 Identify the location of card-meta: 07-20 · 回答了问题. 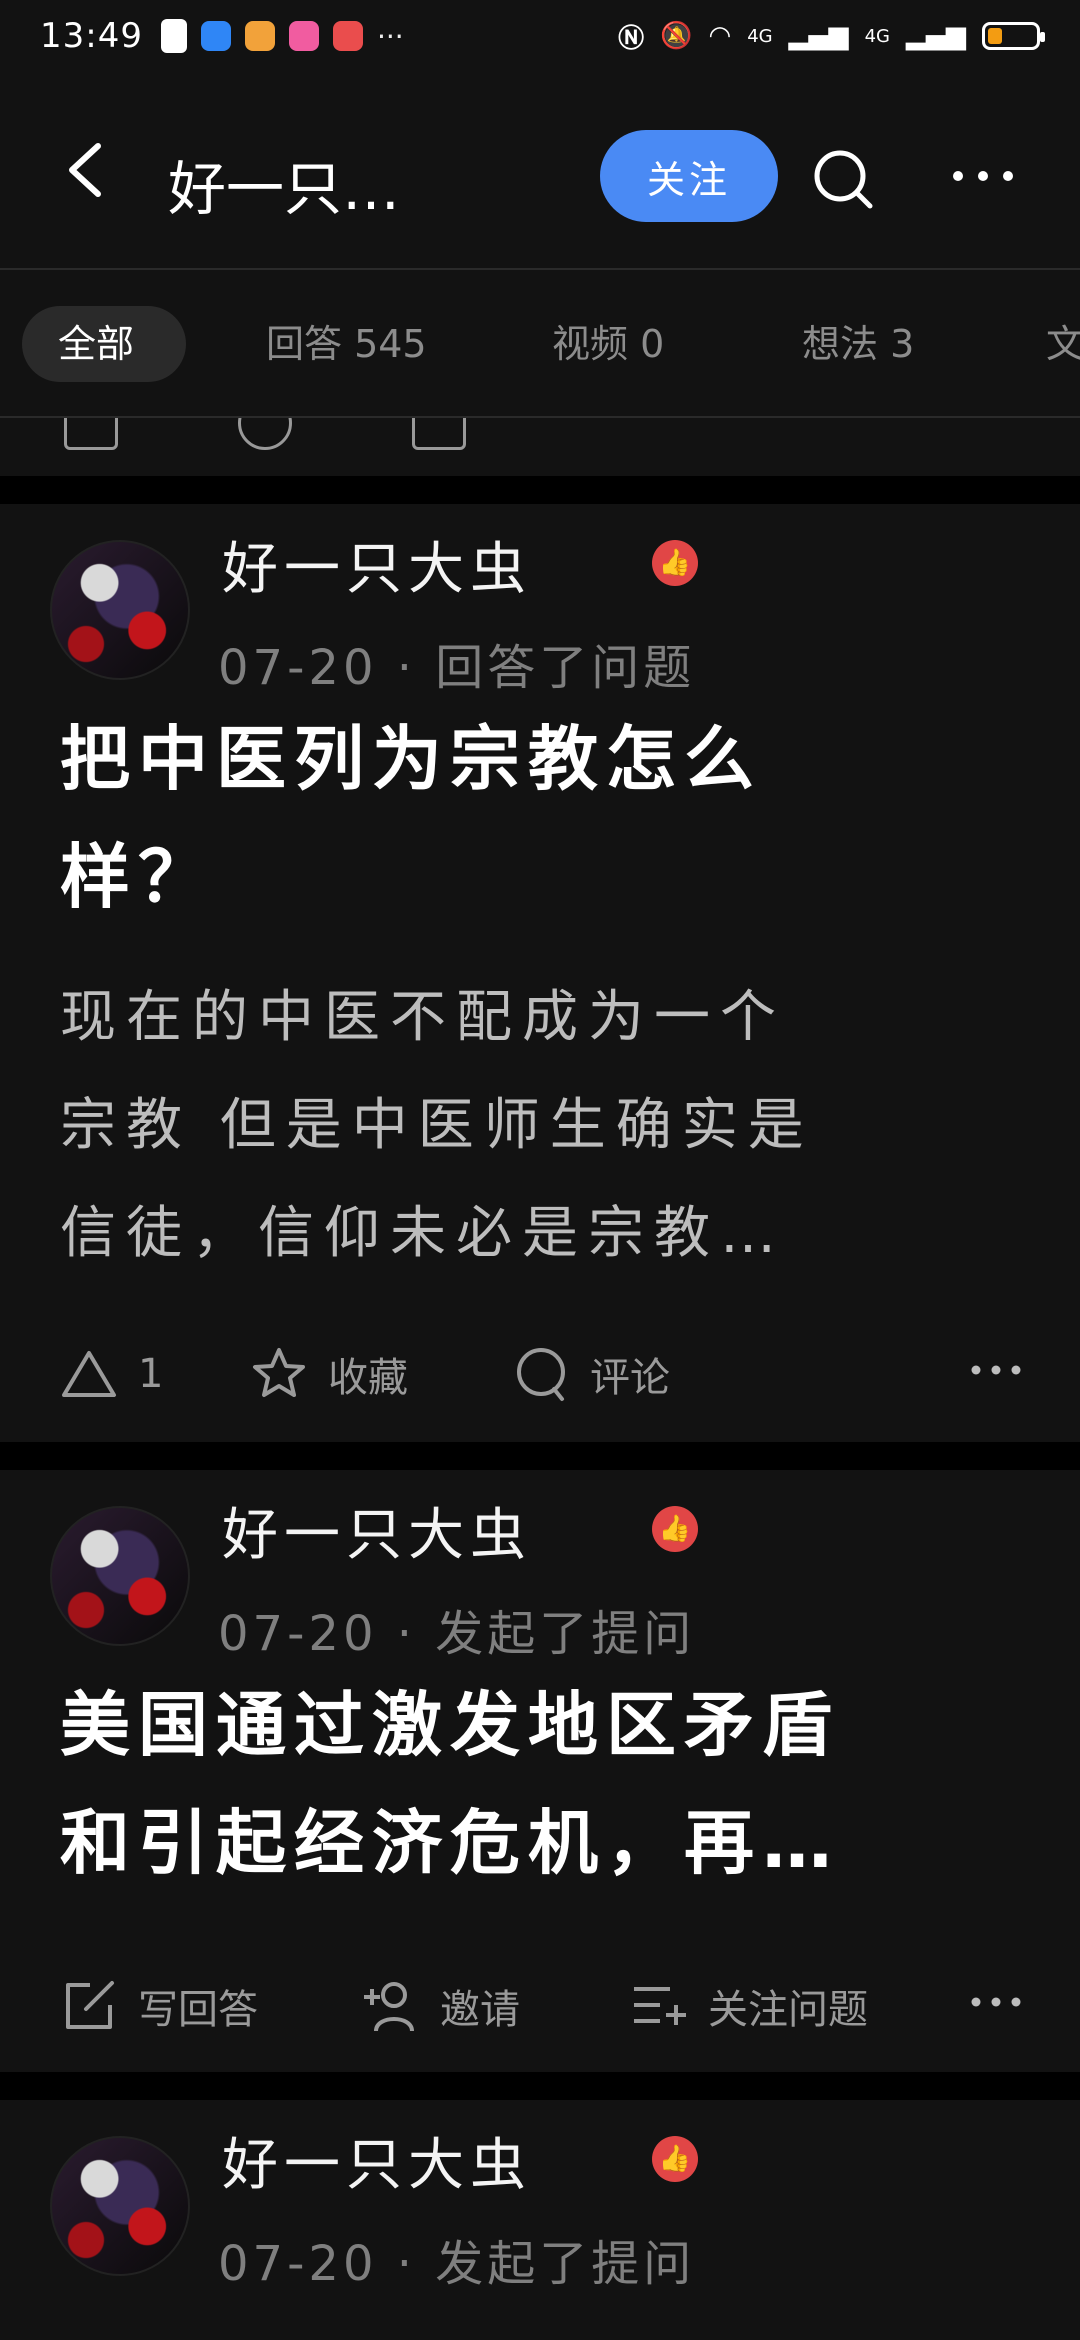
(457, 668).